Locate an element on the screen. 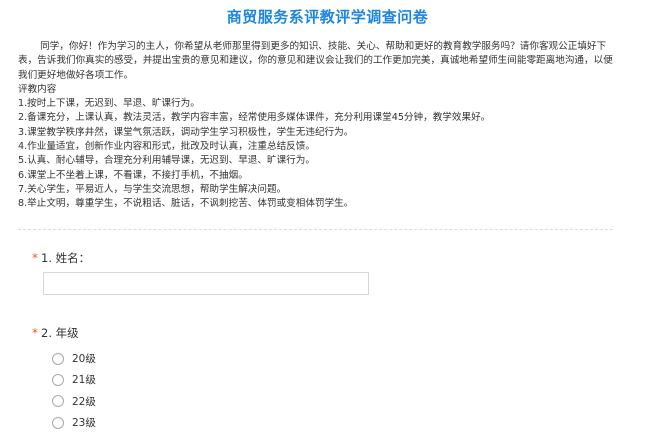  criteria-item: 1.按时上下课，无迟到、早退、旷课行为。 is located at coordinates (109, 104).